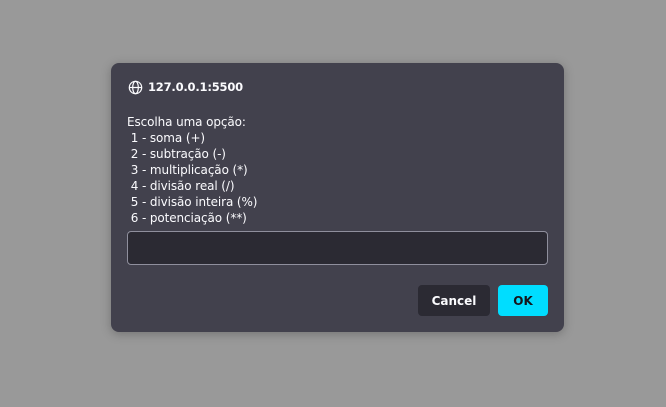 Image resolution: width=666 pixels, height=407 pixels. I want to click on prompt-input, so click(337, 248).